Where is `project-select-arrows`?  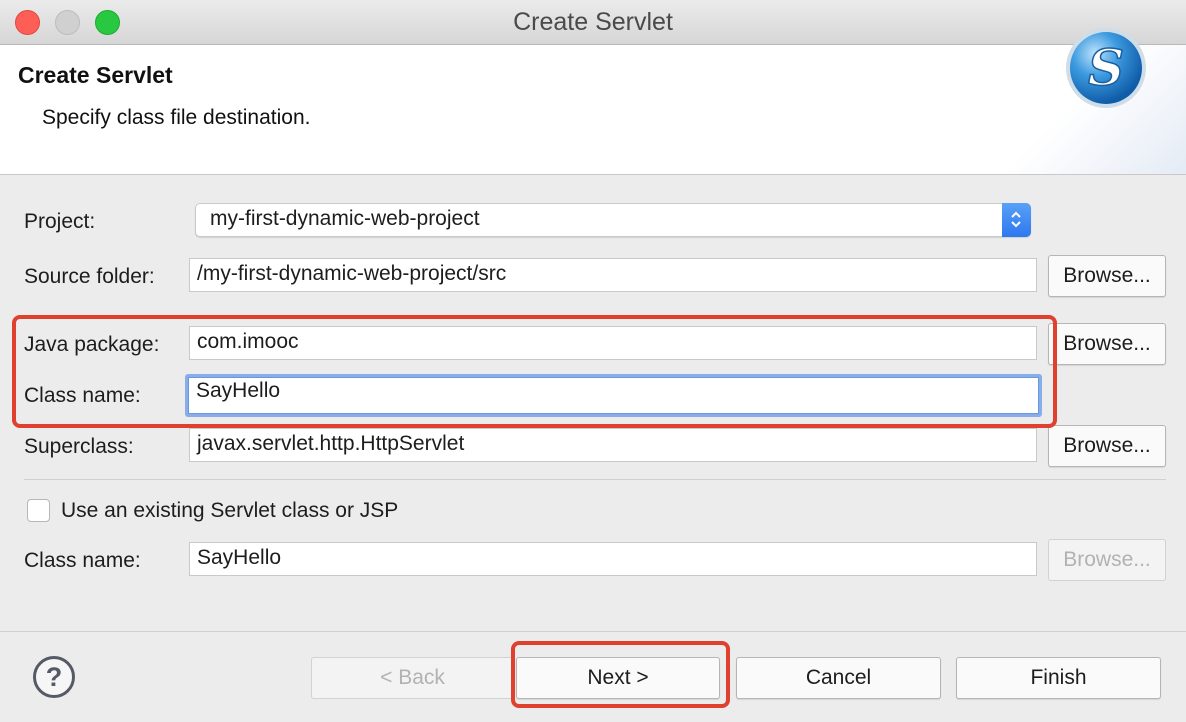
project-select-arrows is located at coordinates (1016, 220).